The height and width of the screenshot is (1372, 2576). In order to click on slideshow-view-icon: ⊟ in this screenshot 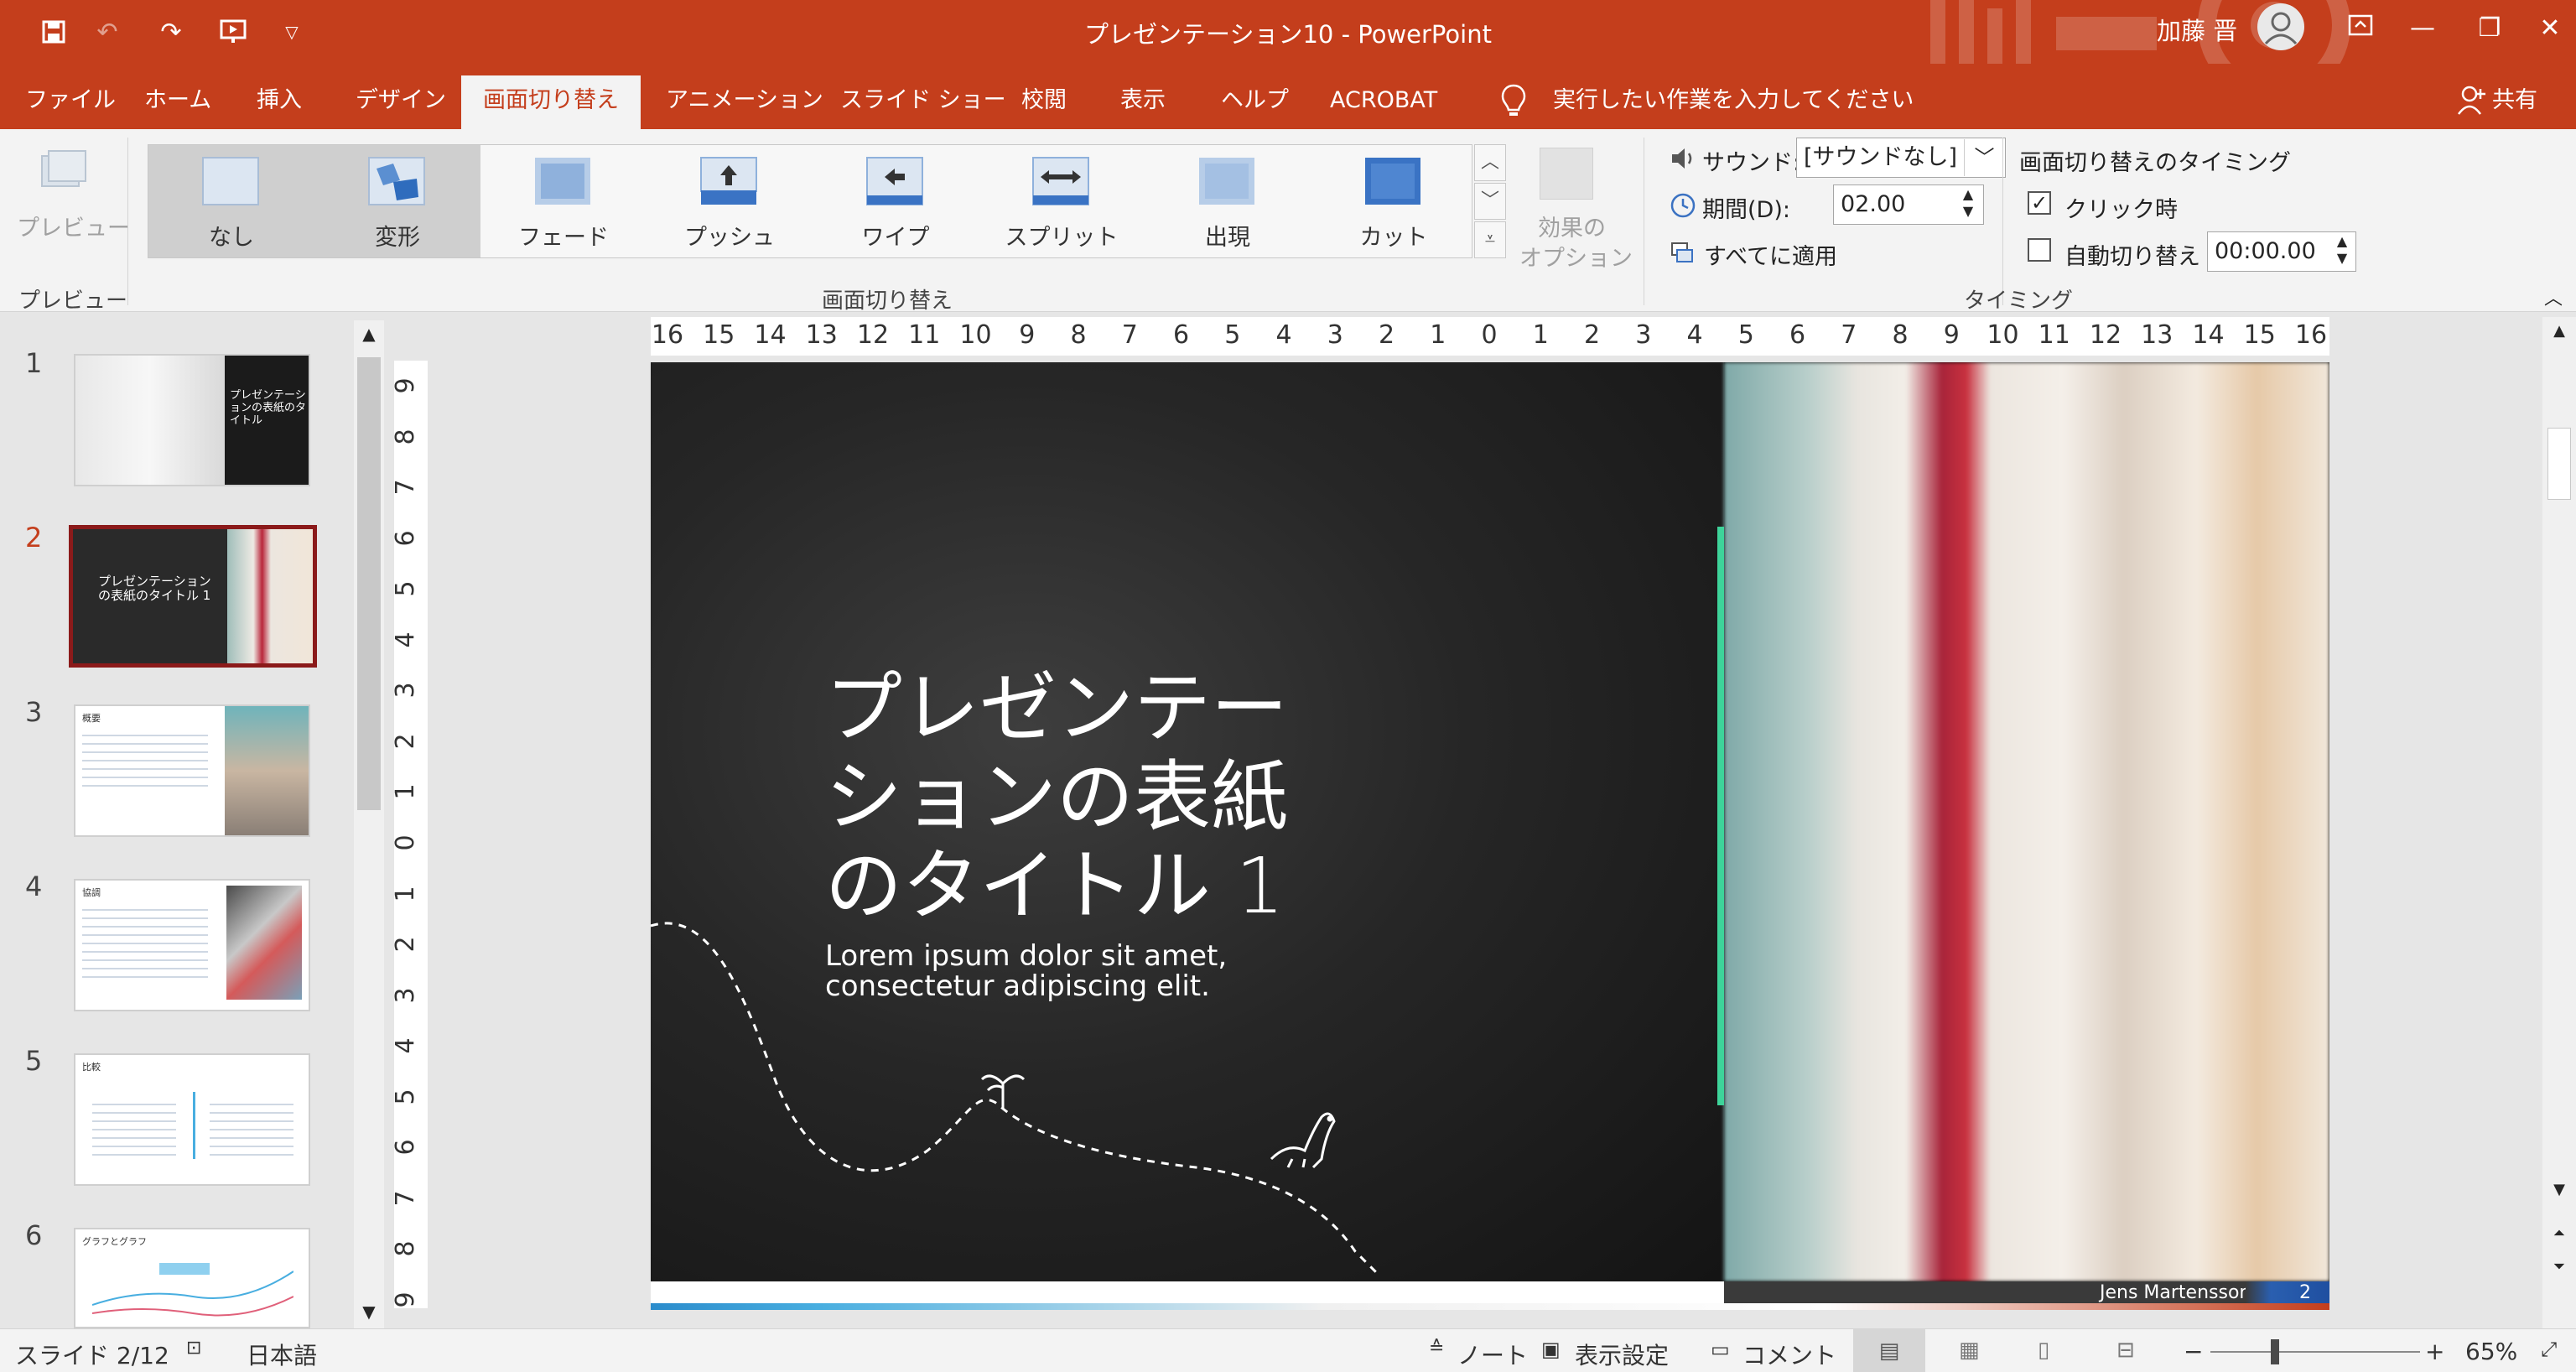, I will do `click(2125, 1351)`.